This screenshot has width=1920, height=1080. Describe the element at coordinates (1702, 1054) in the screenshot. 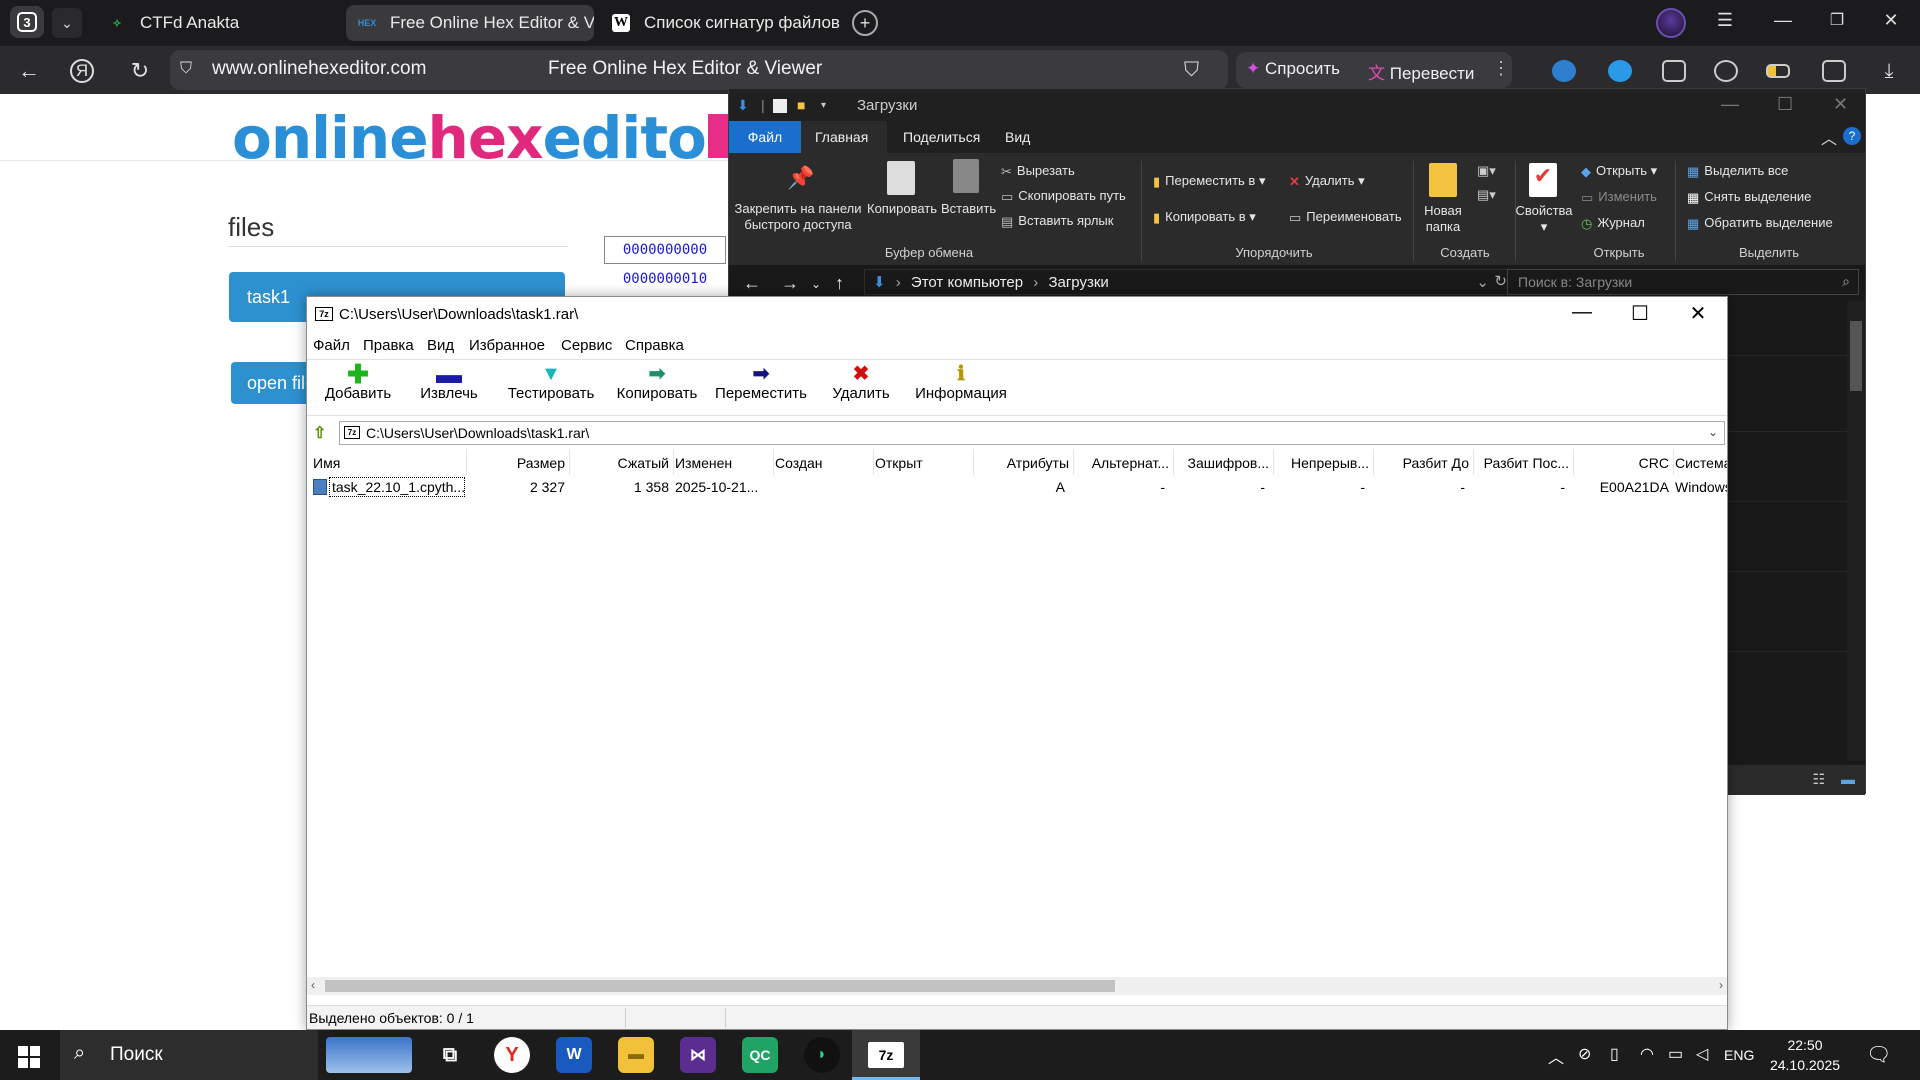

I see `volume-icon: ◁` at that location.